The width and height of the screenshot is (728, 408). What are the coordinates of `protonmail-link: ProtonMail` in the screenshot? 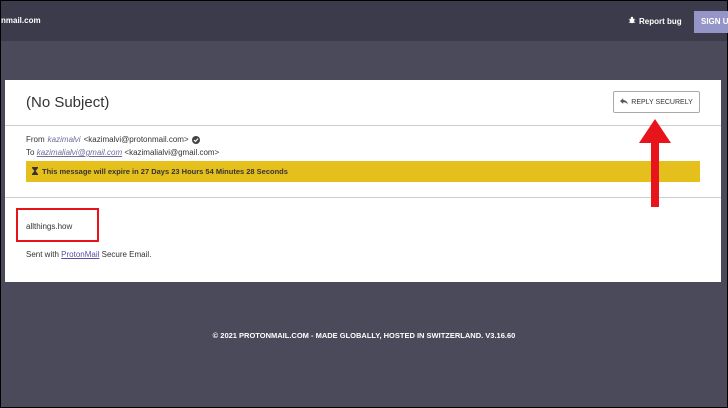 It's located at (80, 254).